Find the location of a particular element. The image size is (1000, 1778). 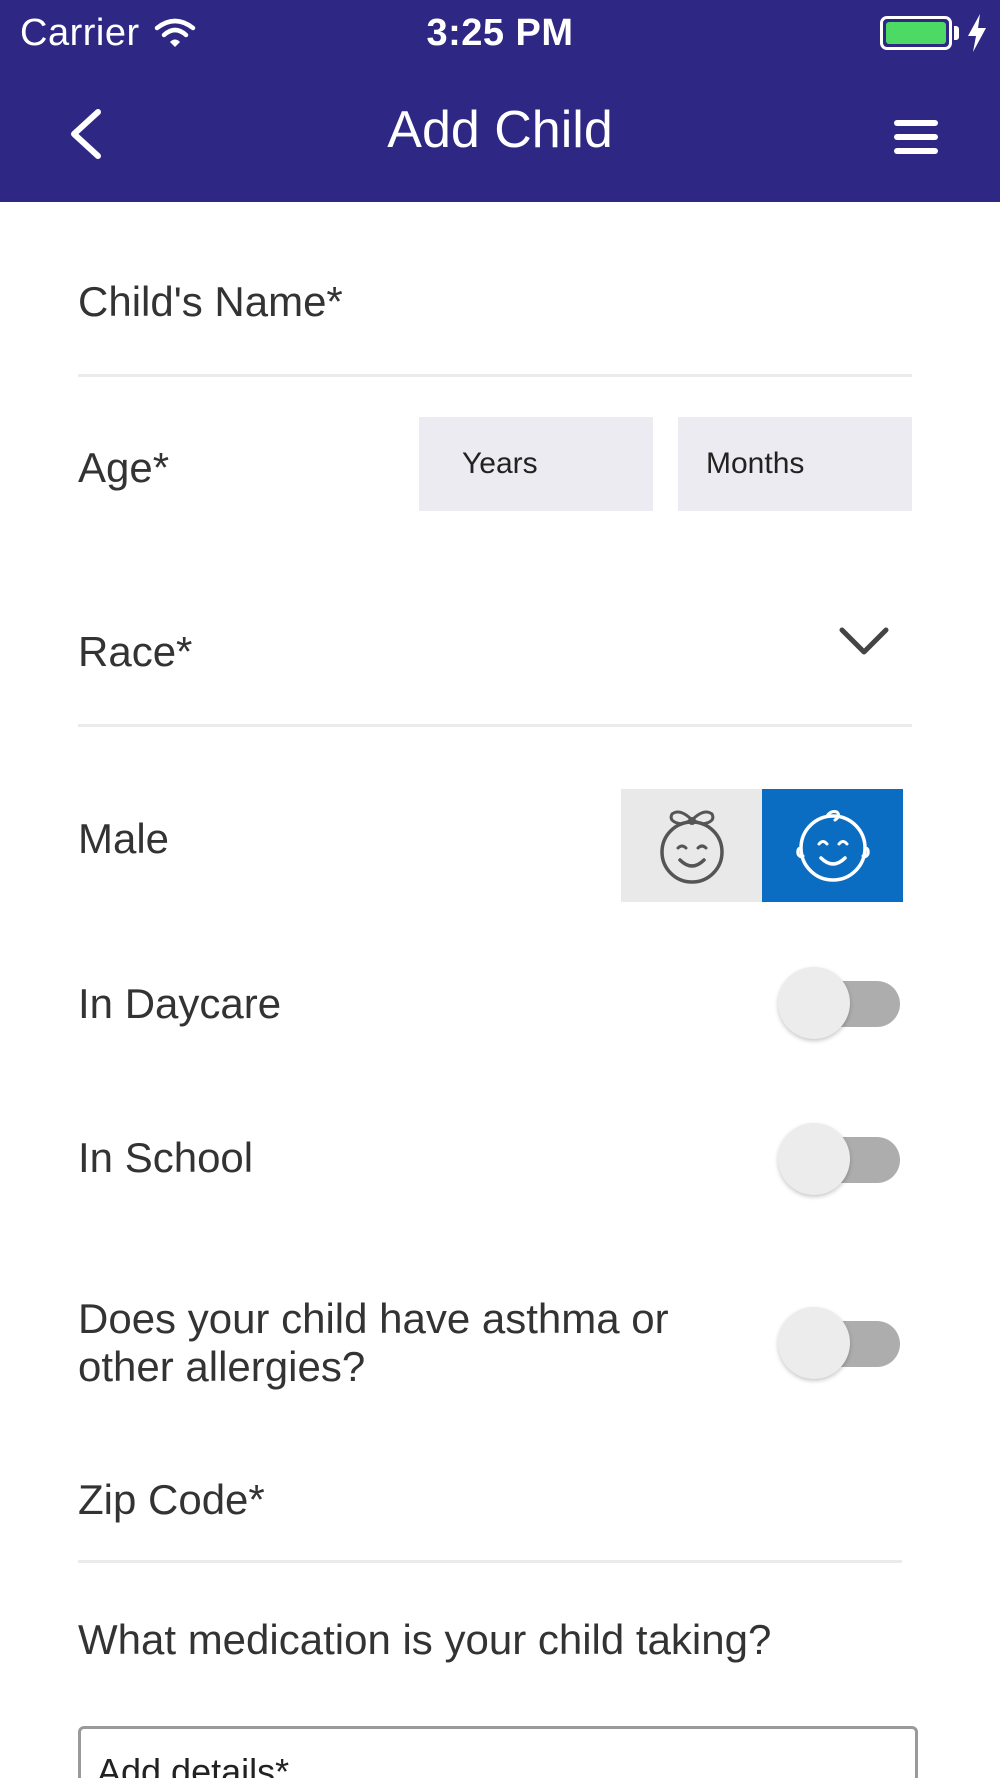

daycare-label: In Daycare is located at coordinates (180, 1003).